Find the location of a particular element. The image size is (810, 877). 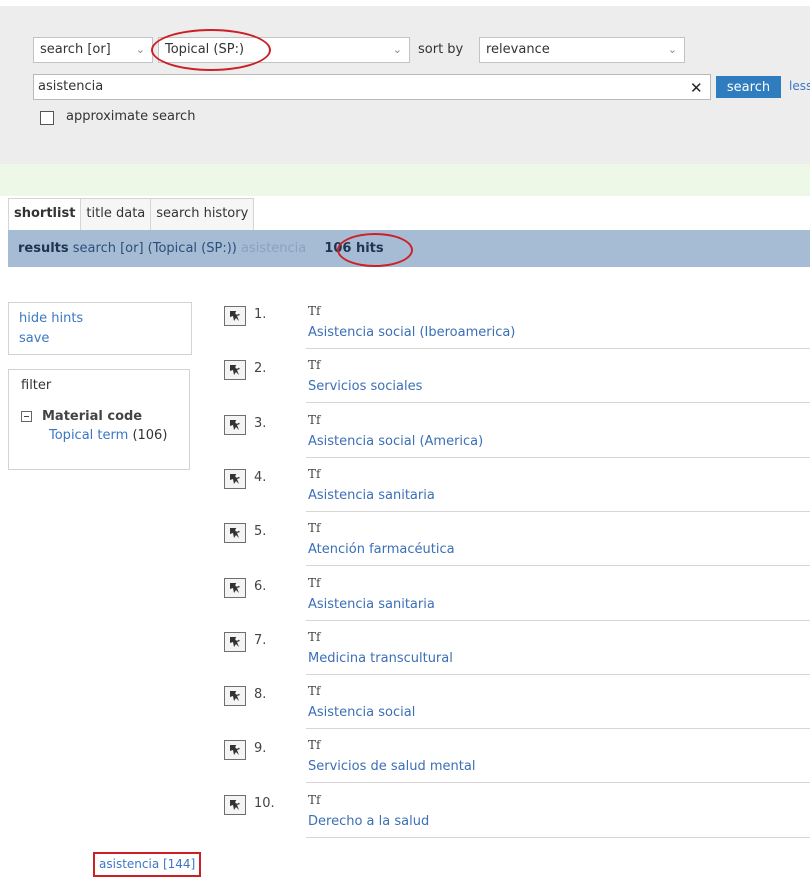

result-title-link: Medicina transcultural is located at coordinates (380, 658).